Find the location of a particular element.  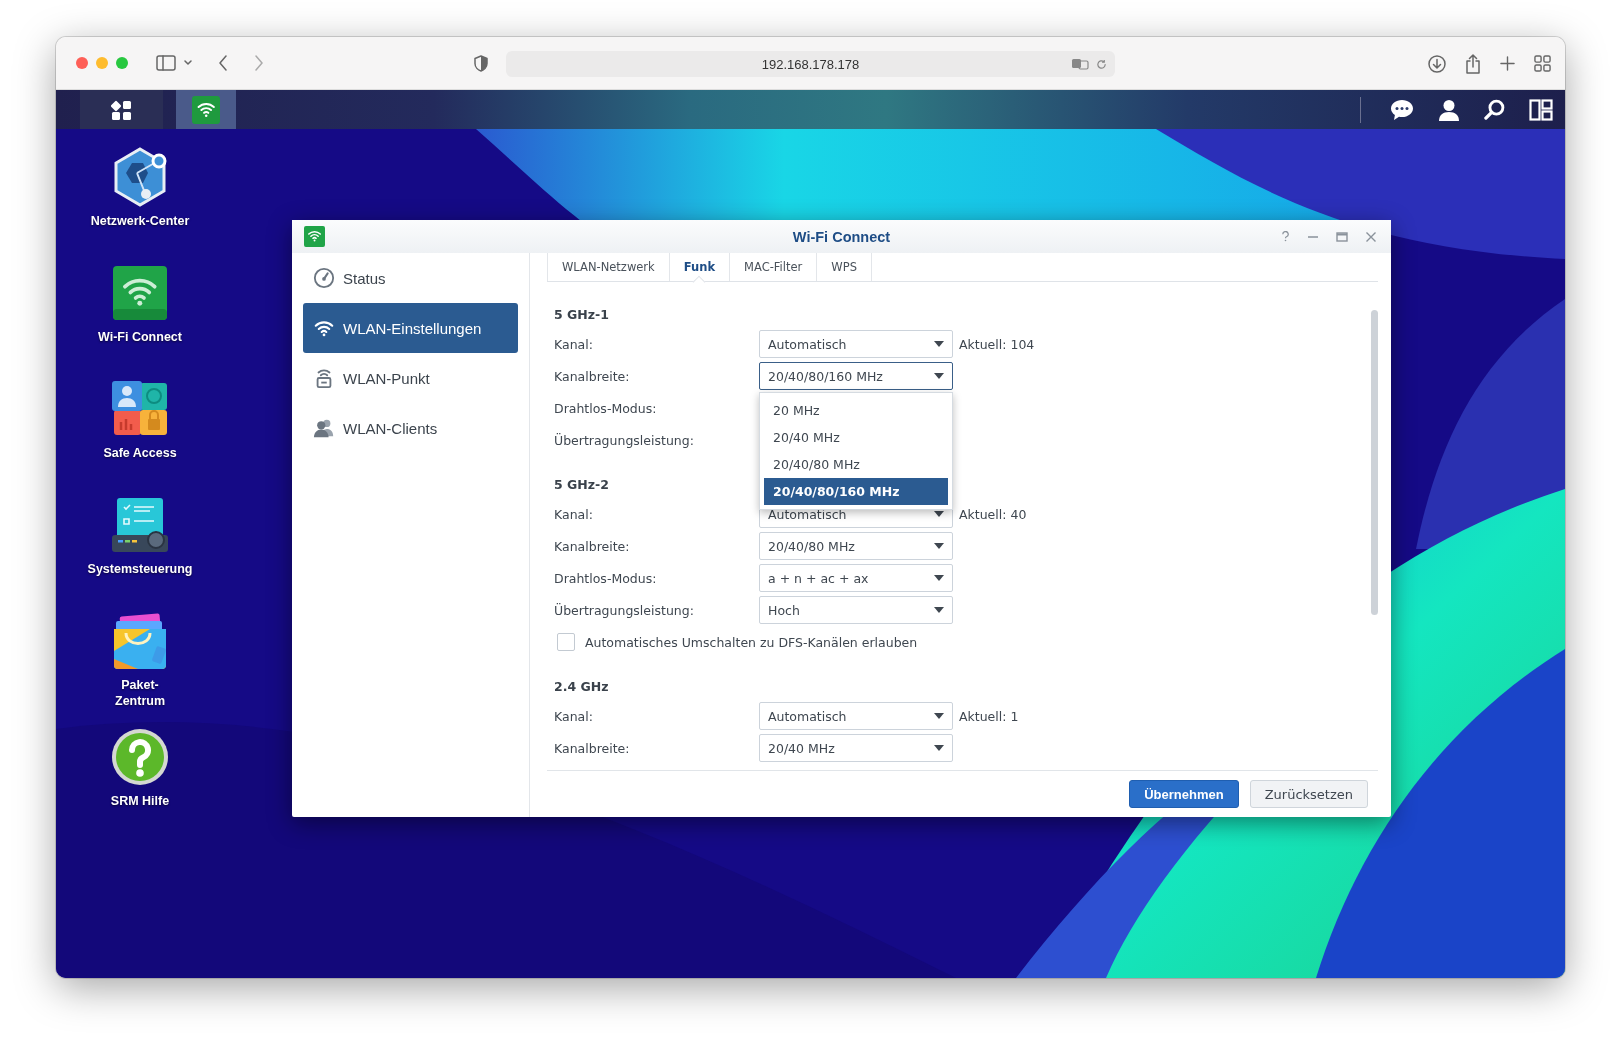

desktop-icon-label: SRM Hilfe is located at coordinates (140, 801).